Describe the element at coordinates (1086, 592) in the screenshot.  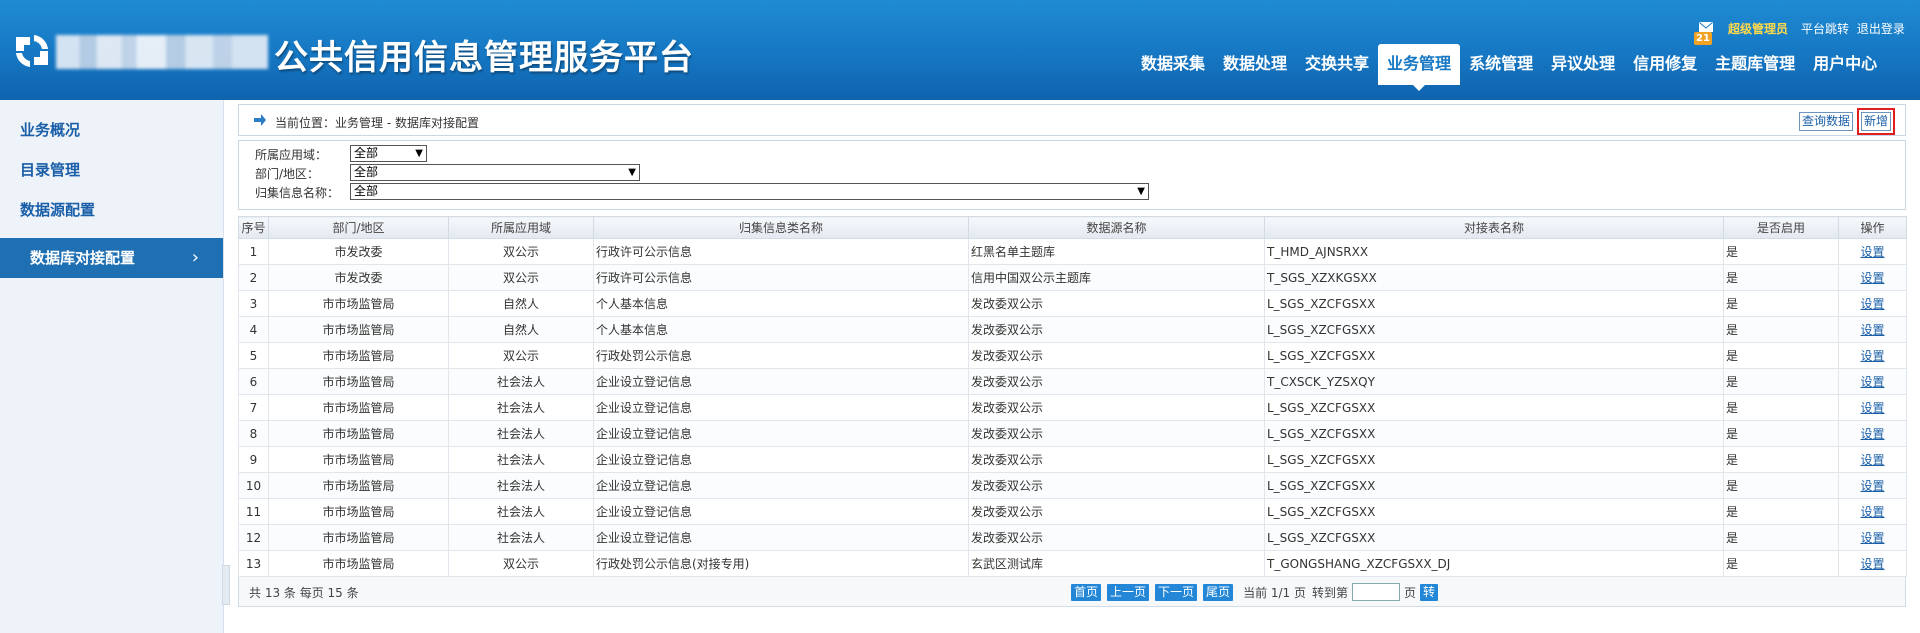
I see `first-page-button: 首页` at that location.